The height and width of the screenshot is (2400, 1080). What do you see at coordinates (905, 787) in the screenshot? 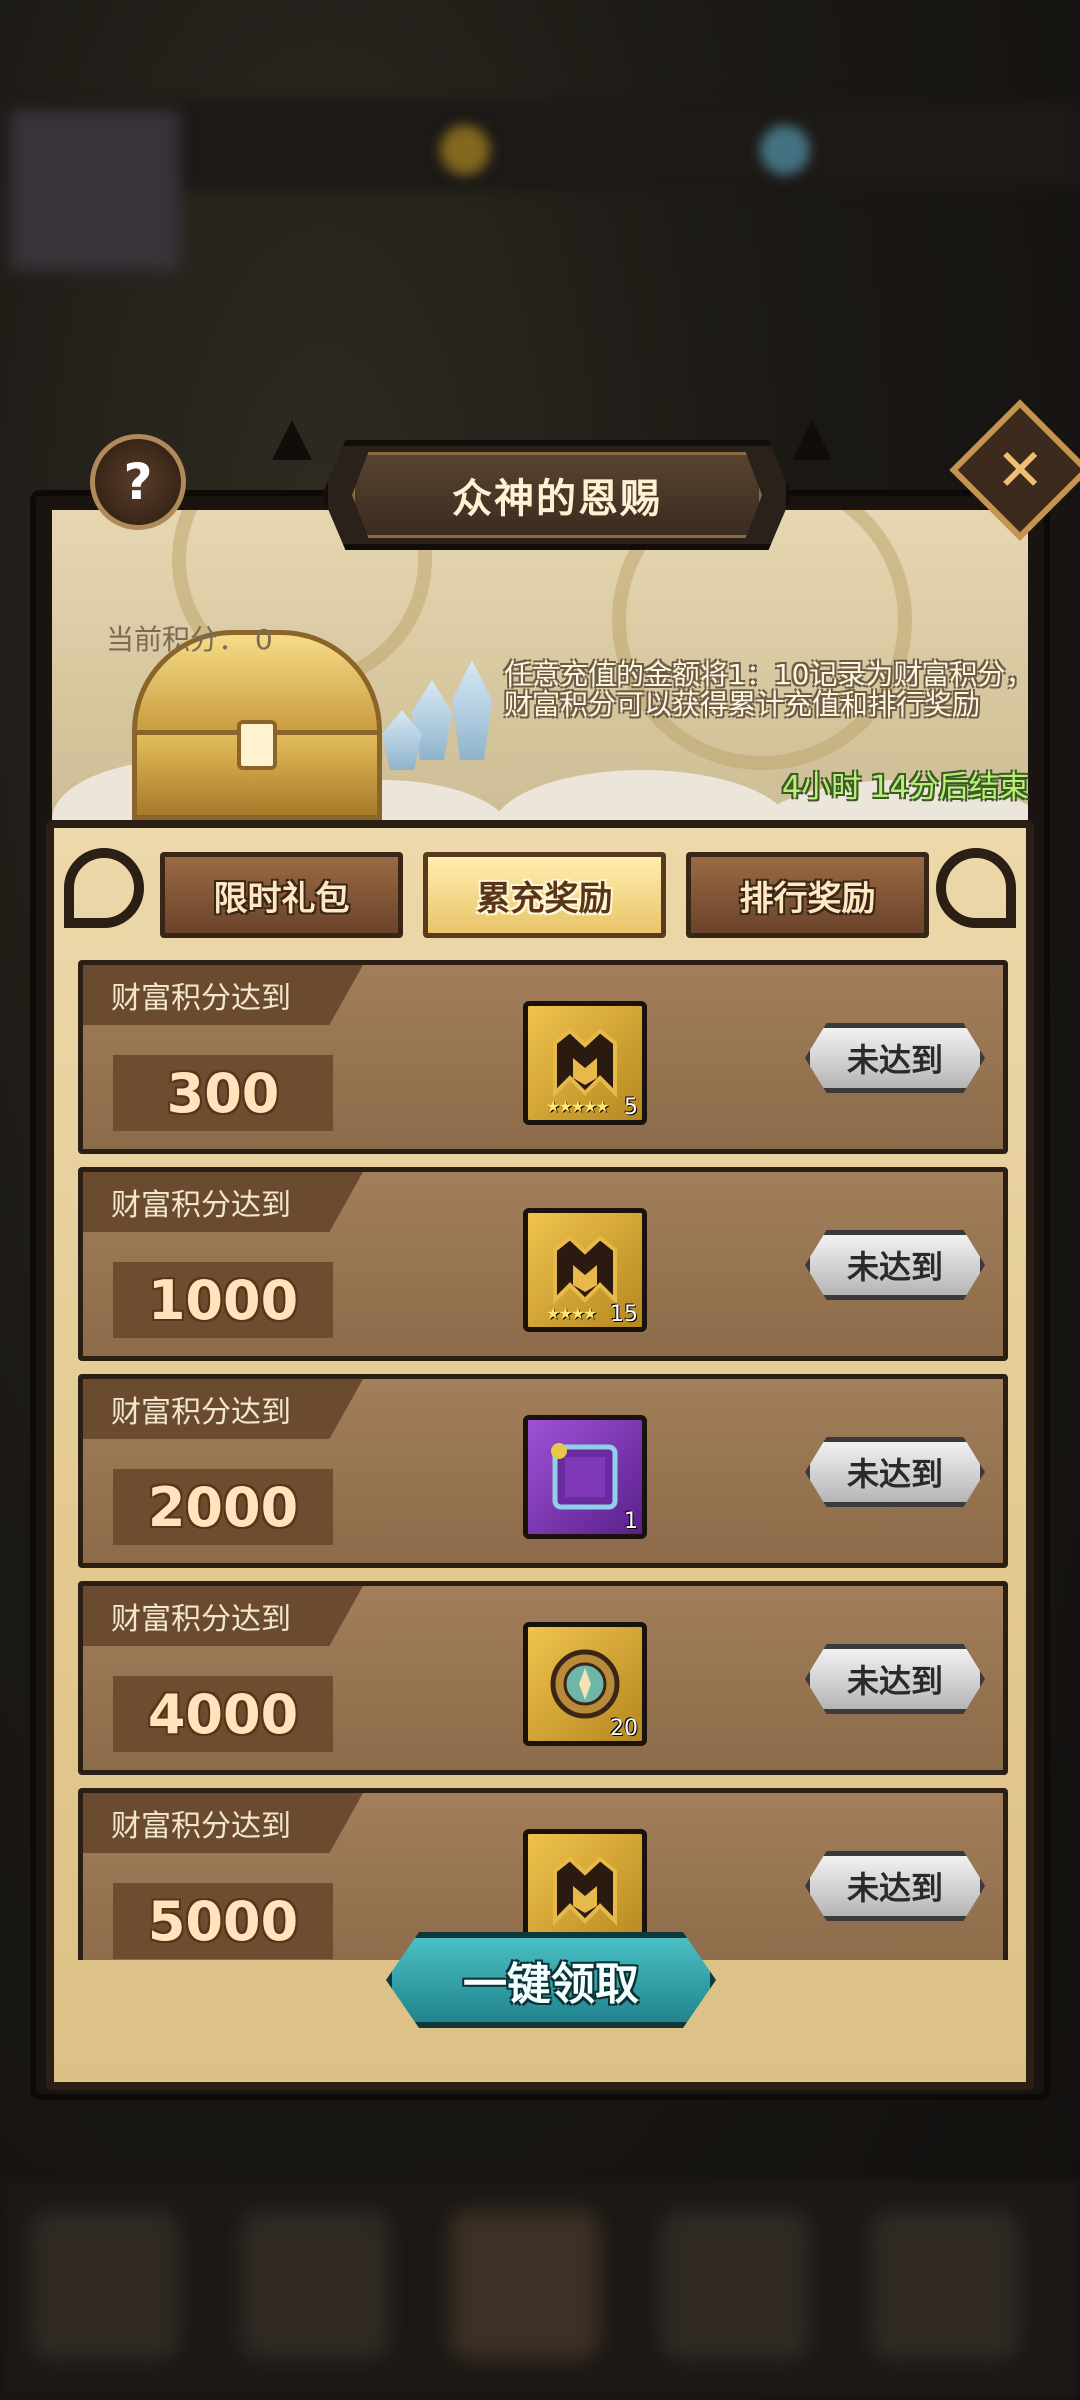
I see `event-countdown: 4小时 14分后结束` at bounding box center [905, 787].